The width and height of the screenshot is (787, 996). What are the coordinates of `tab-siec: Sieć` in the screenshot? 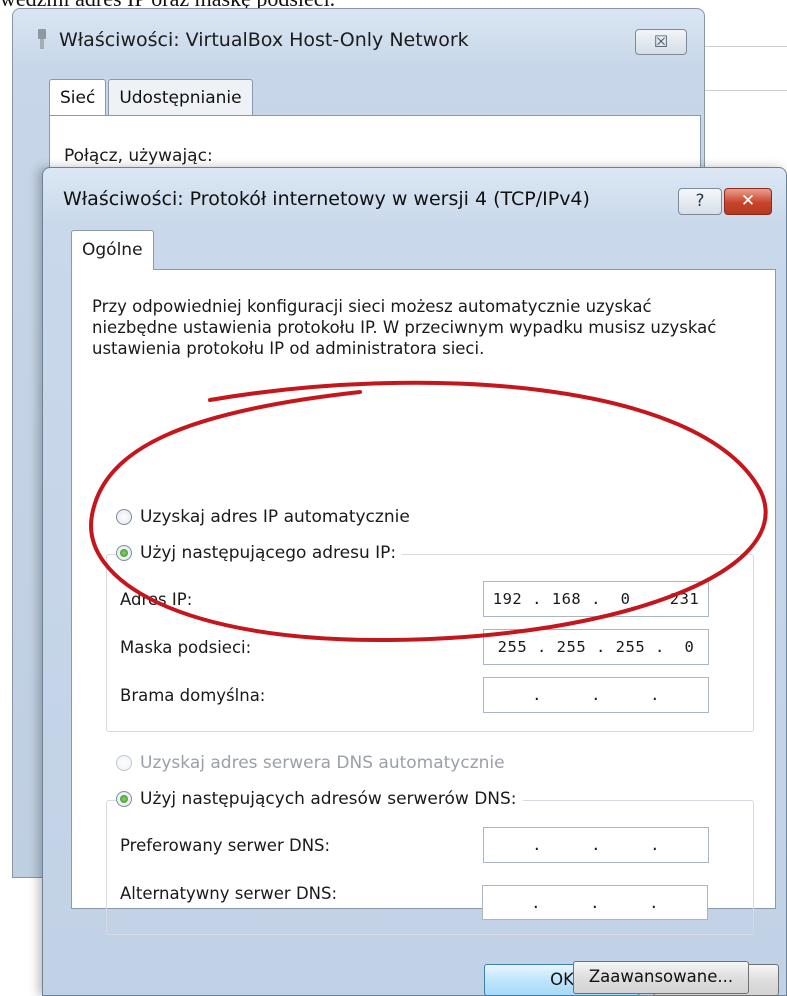 It's located at (78, 98).